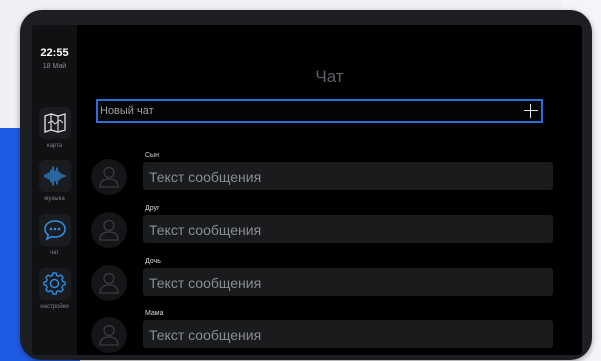  Describe the element at coordinates (54, 230) in the screenshot. I see `chat-icon` at that location.